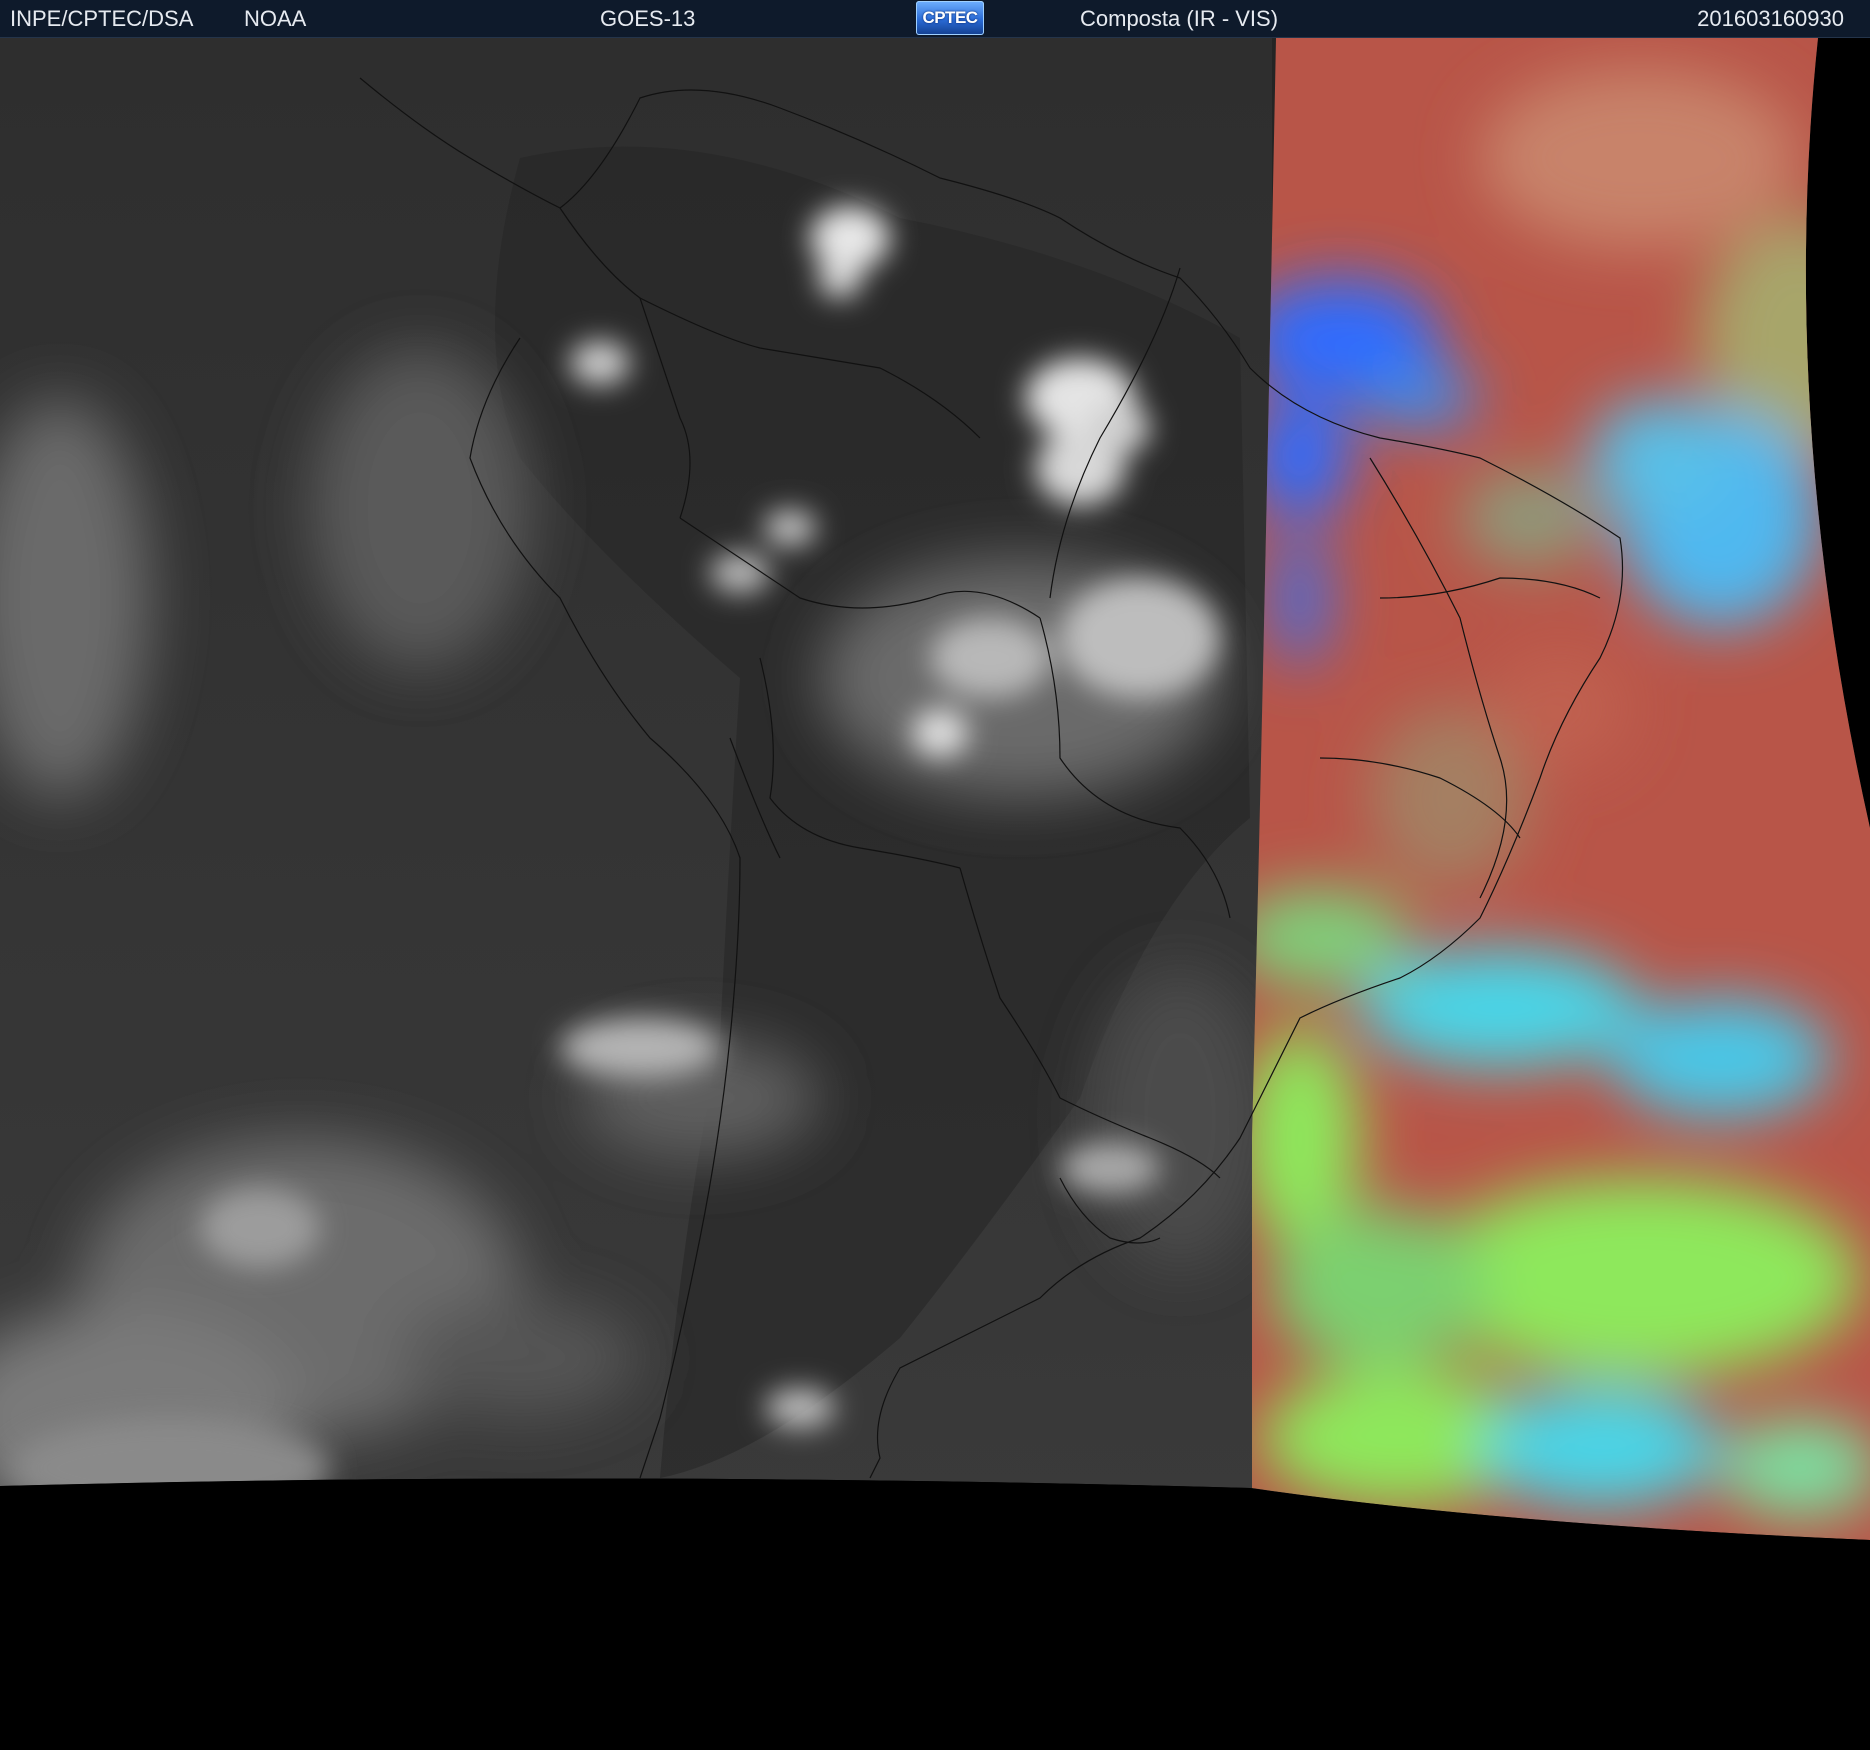 This screenshot has width=1870, height=1750. I want to click on logo-text: CPTEC, so click(950, 17).